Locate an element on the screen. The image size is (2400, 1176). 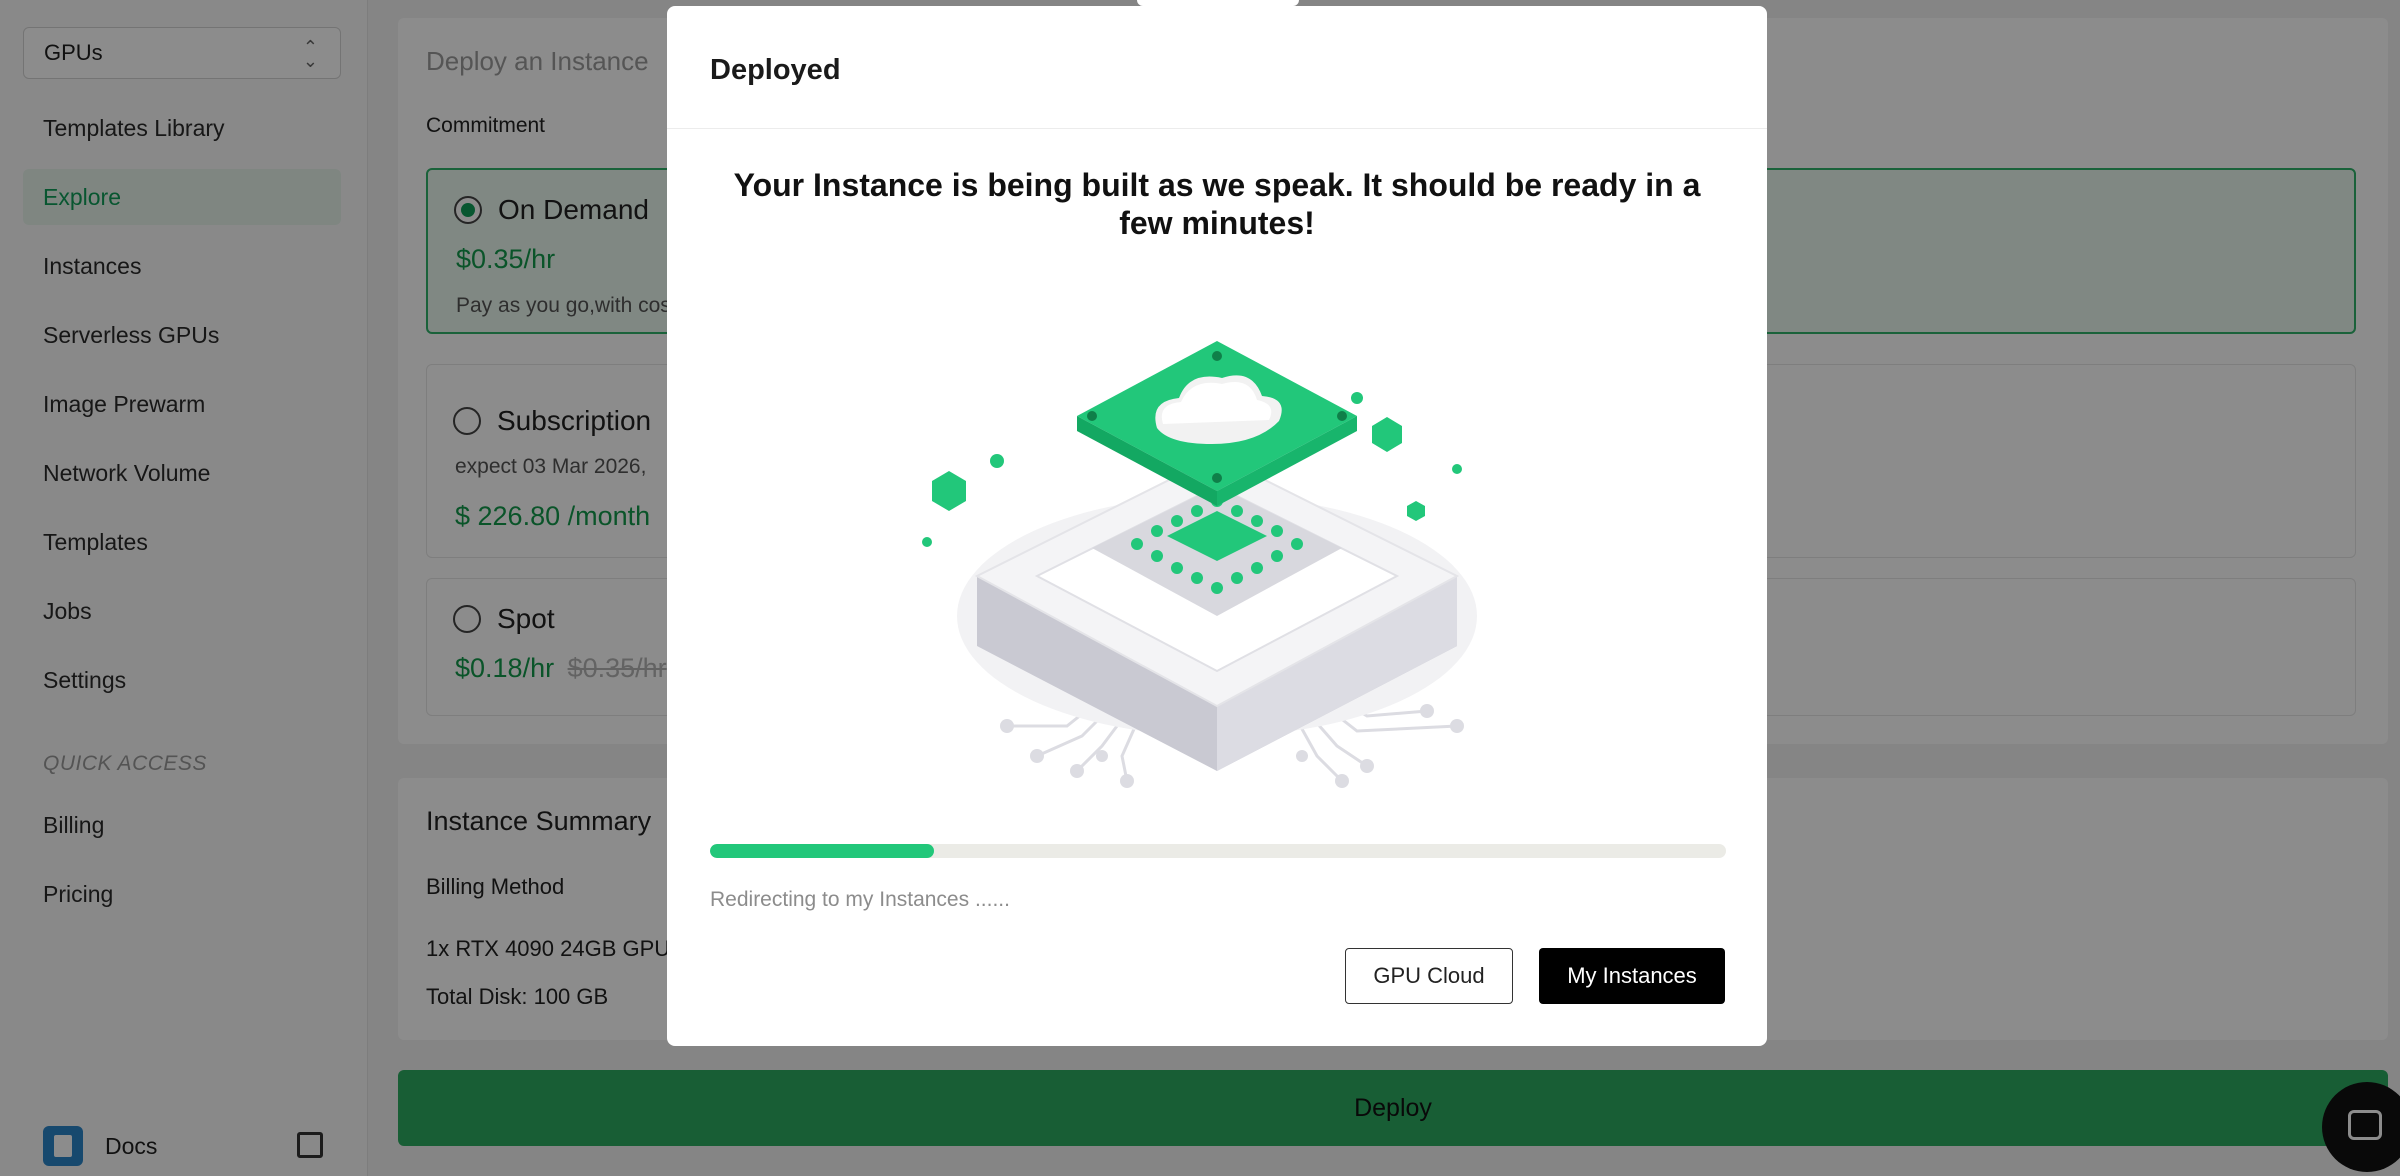
my-instances-button: My Instances is located at coordinates (1632, 976).